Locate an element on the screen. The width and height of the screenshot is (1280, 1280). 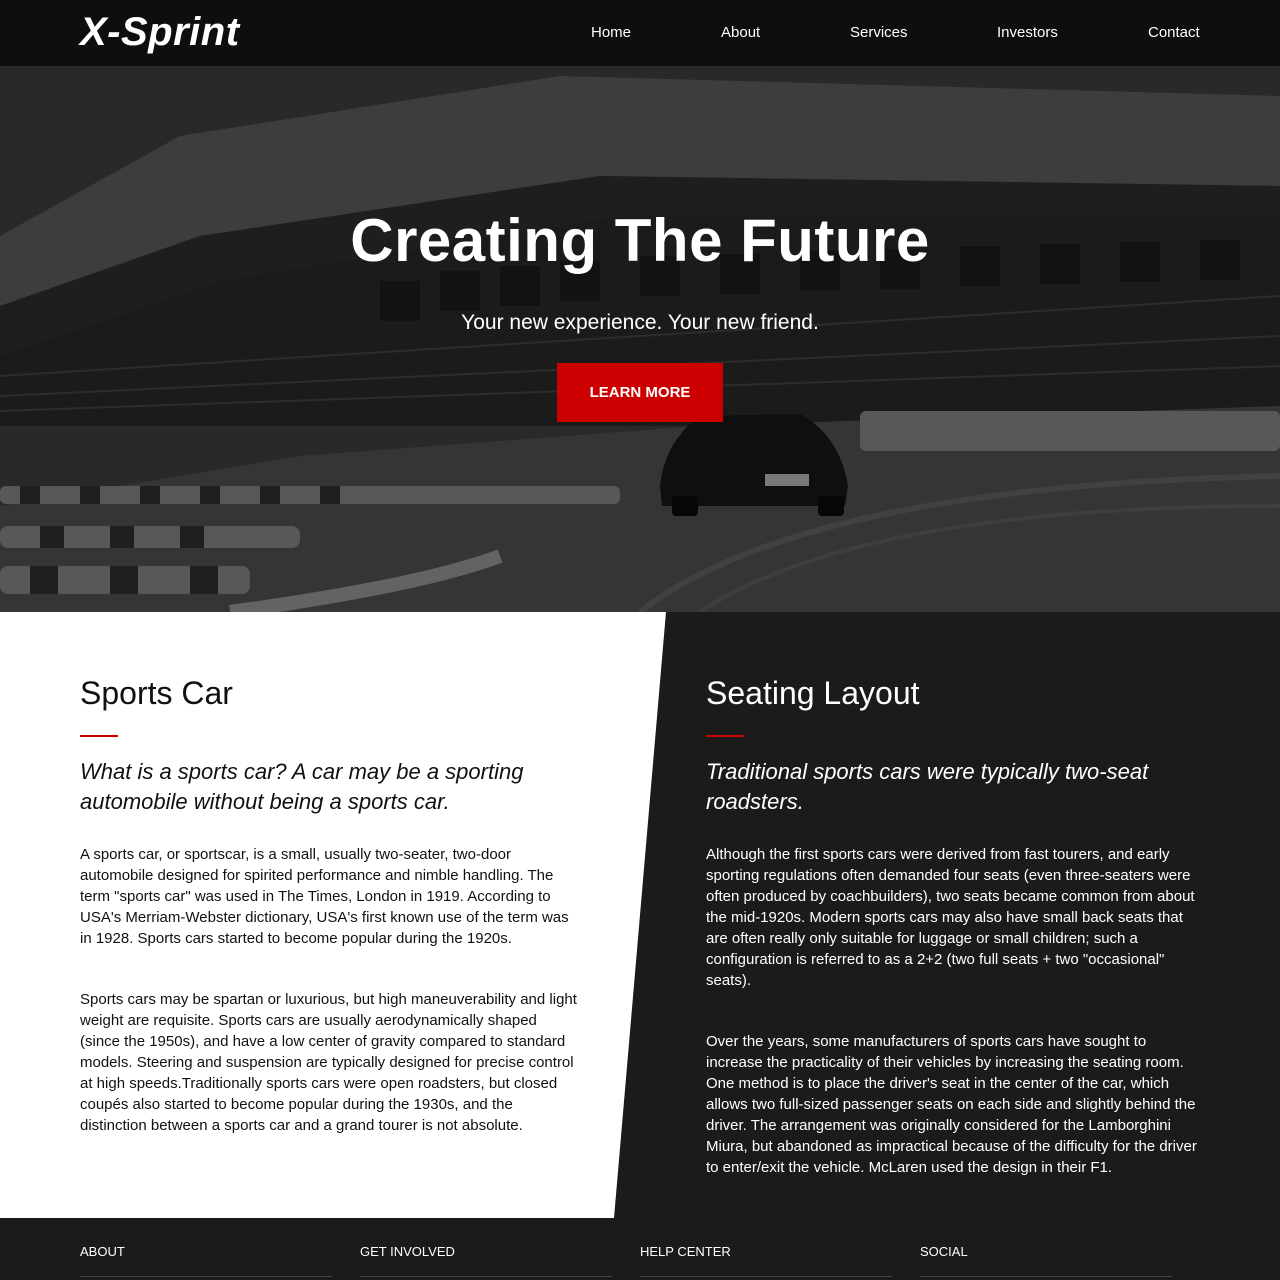
nav-about-link: About is located at coordinates (740, 32).